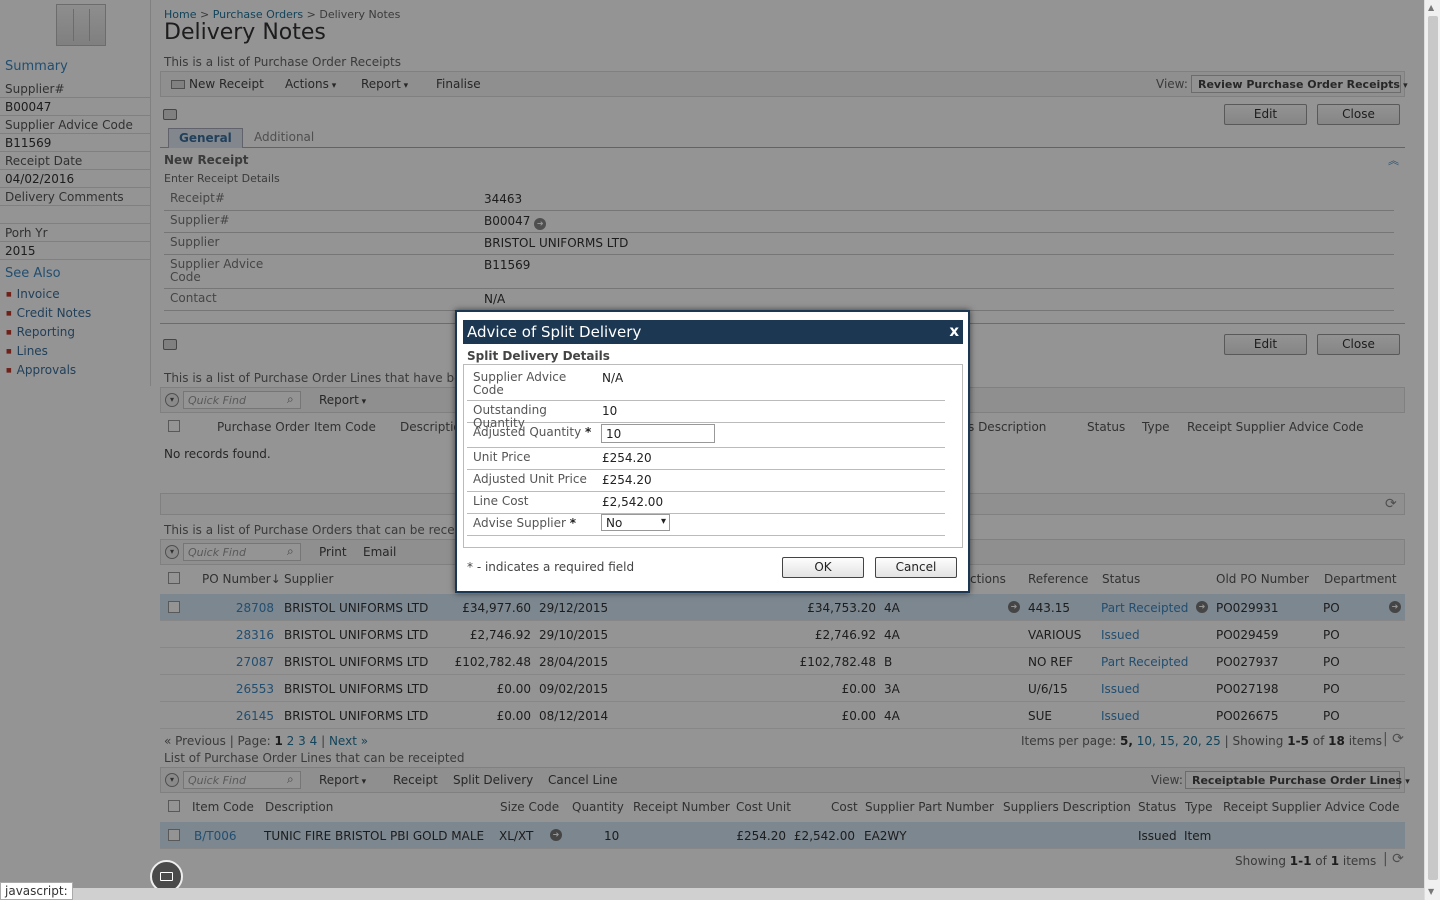  I want to click on required-field-note: * - indicates a required field, so click(551, 567).